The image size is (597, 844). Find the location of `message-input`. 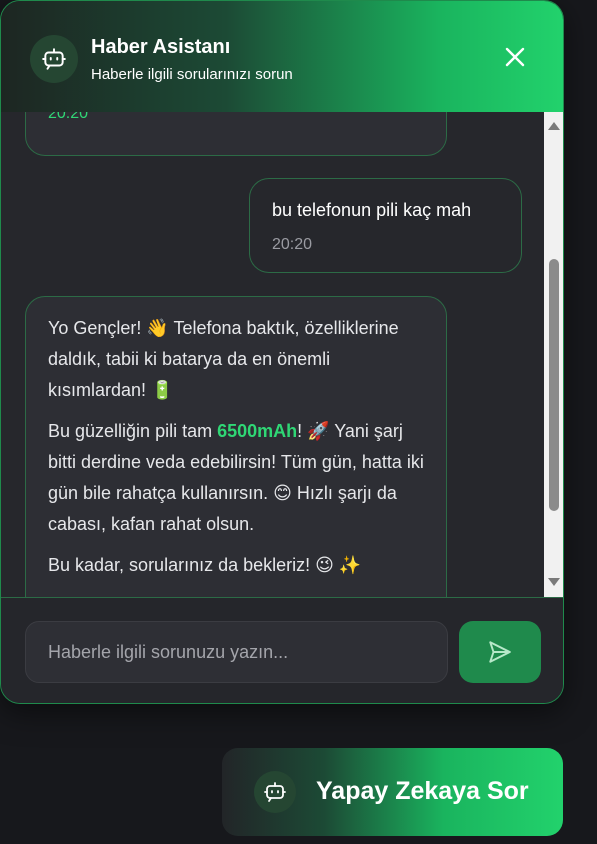

message-input is located at coordinates (236, 652).